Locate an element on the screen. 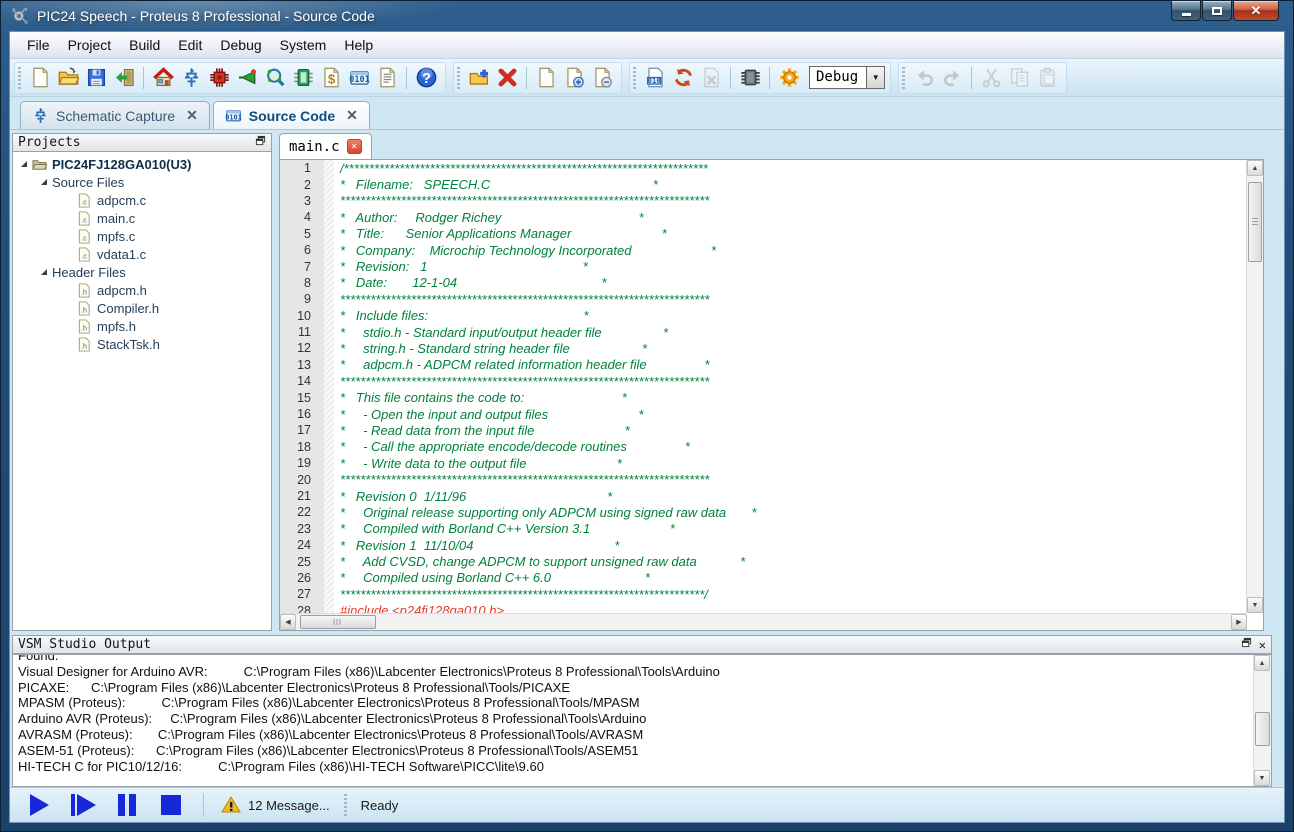 This screenshot has height=832, width=1294. scroll-left-icon: ◀ is located at coordinates (288, 622).